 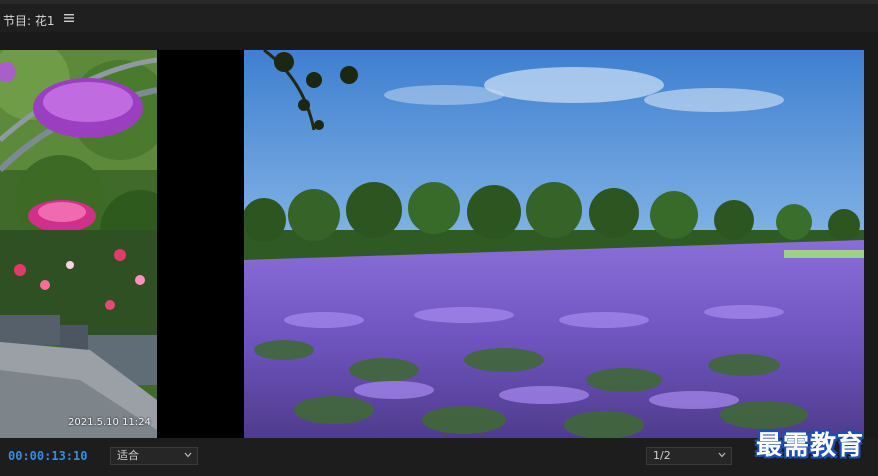 What do you see at coordinates (439, 457) in the screenshot?
I see `monitor-controls-bar: 00:00:13:10 适合 1/2` at bounding box center [439, 457].